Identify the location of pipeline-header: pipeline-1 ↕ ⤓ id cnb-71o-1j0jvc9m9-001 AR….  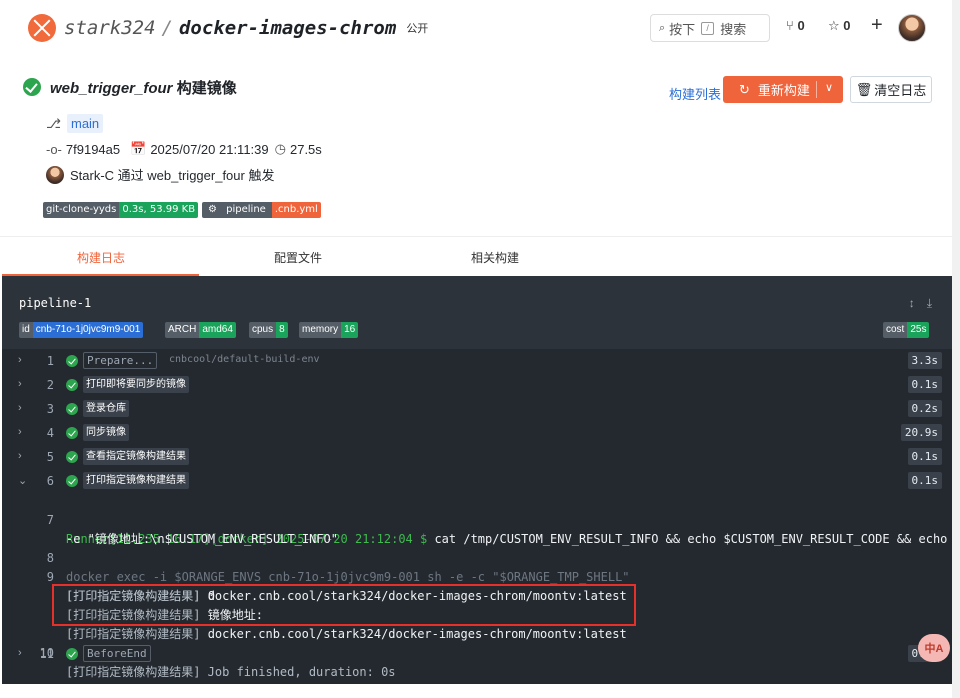
(477, 312).